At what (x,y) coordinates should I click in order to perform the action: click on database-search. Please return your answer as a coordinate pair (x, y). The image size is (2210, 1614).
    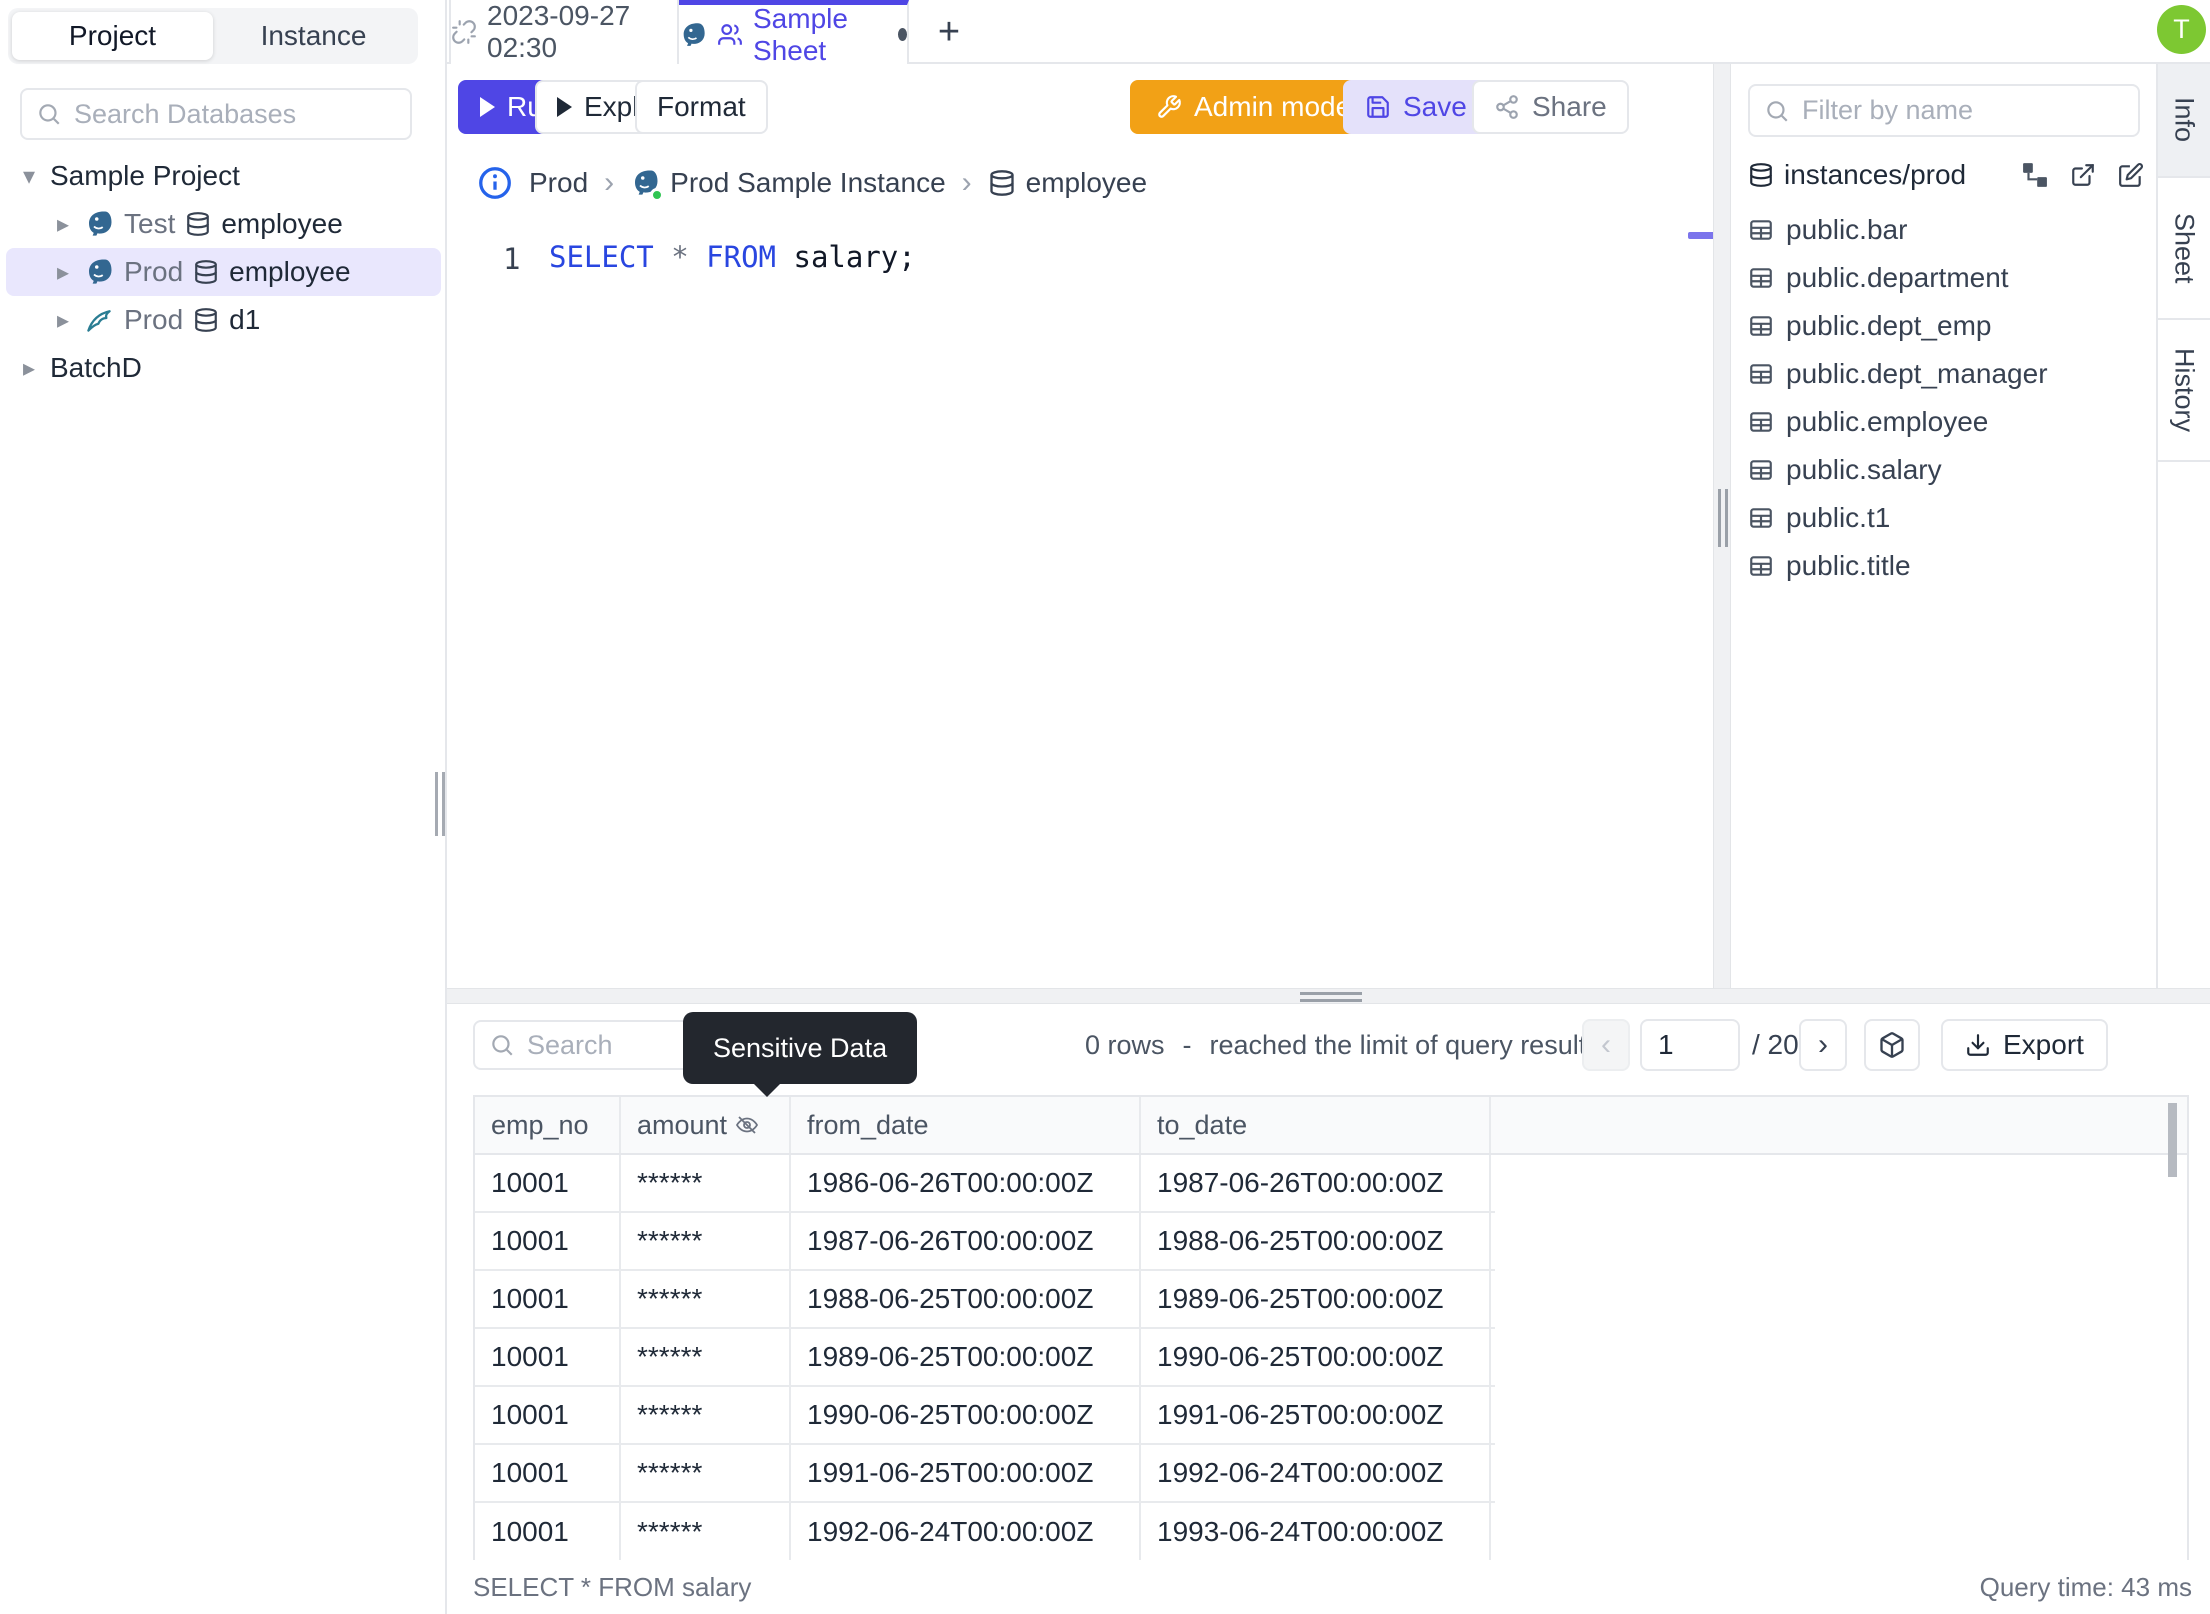
    Looking at the image, I should click on (216, 114).